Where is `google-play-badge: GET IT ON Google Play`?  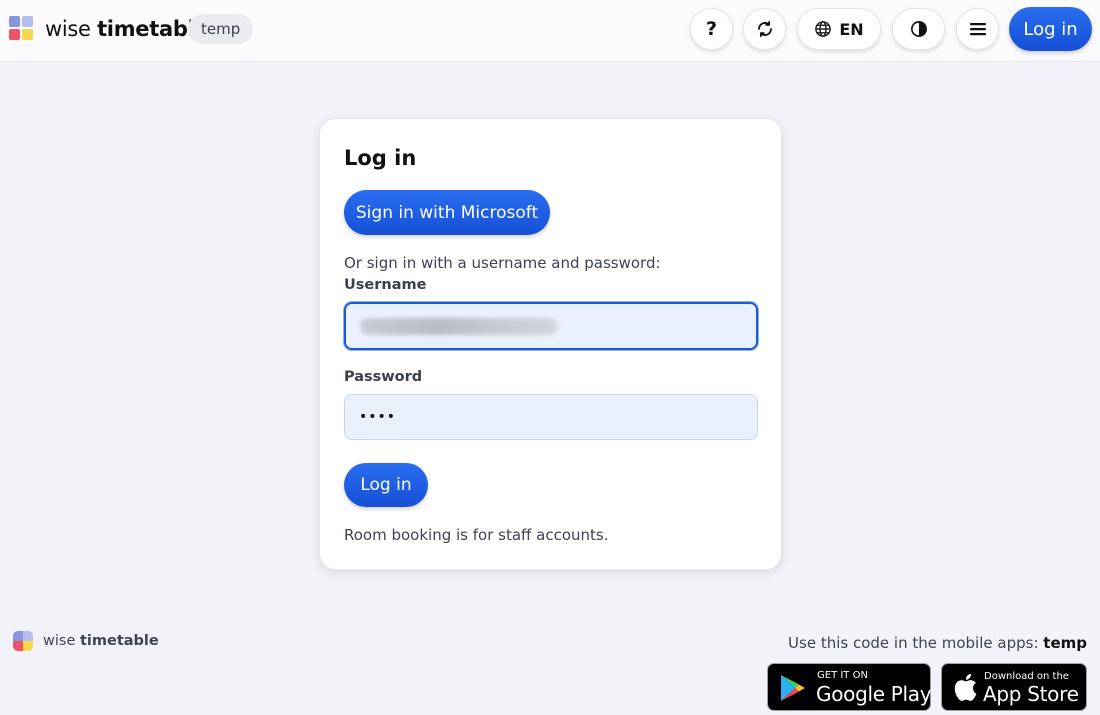 google-play-badge: GET IT ON Google Play is located at coordinates (849, 687).